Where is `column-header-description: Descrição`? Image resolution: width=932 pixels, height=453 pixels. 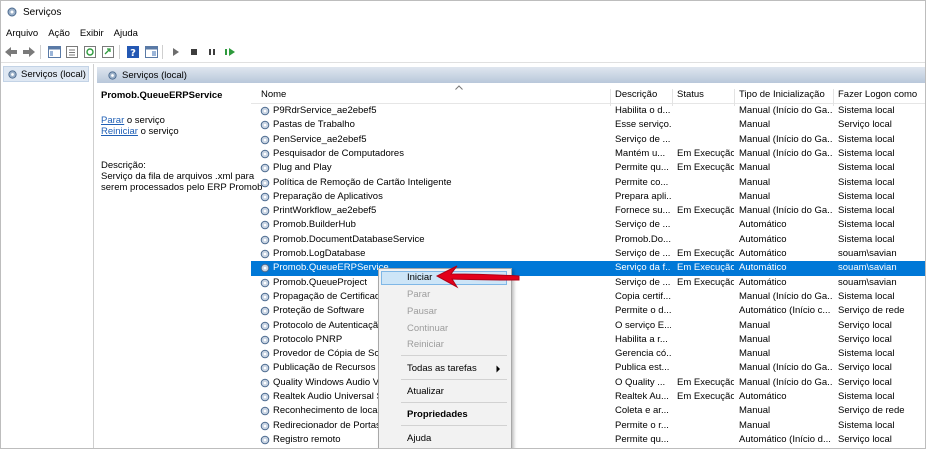
column-header-description: Descrição is located at coordinates (636, 94).